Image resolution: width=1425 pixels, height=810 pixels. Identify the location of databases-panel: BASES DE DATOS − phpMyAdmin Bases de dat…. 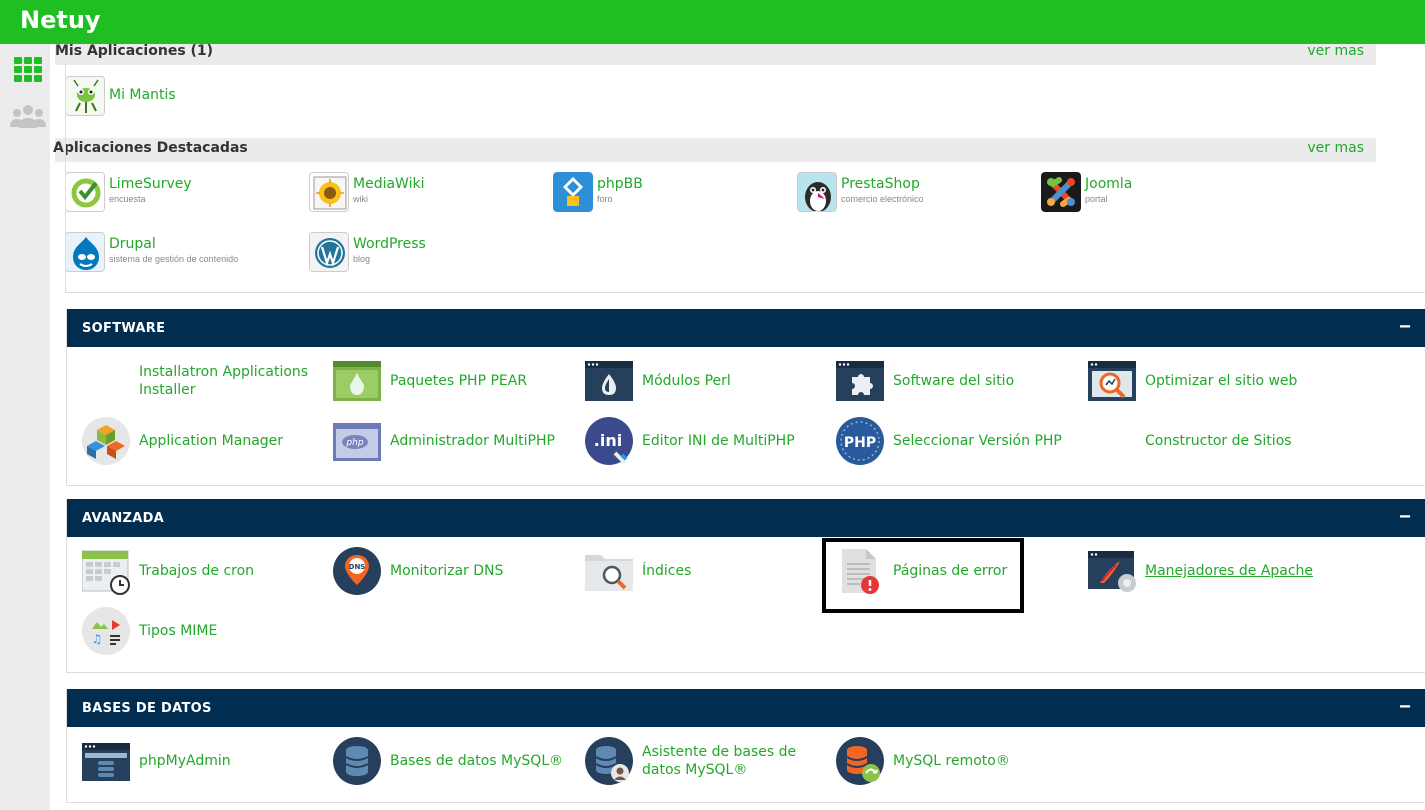
(745, 746).